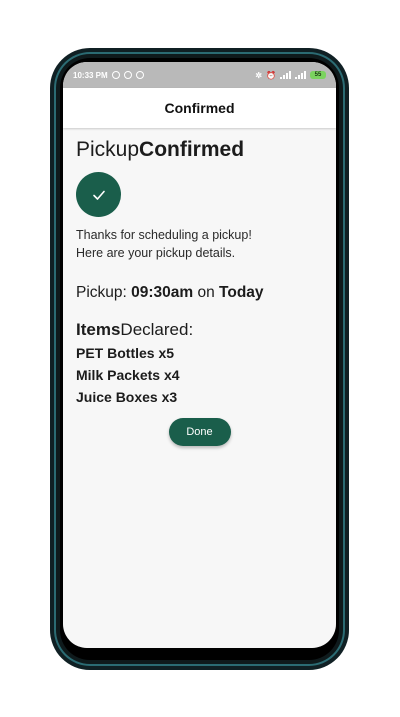 Image resolution: width=400 pixels, height=717 pixels. I want to click on status-time: 10:33 PM, so click(90, 75).